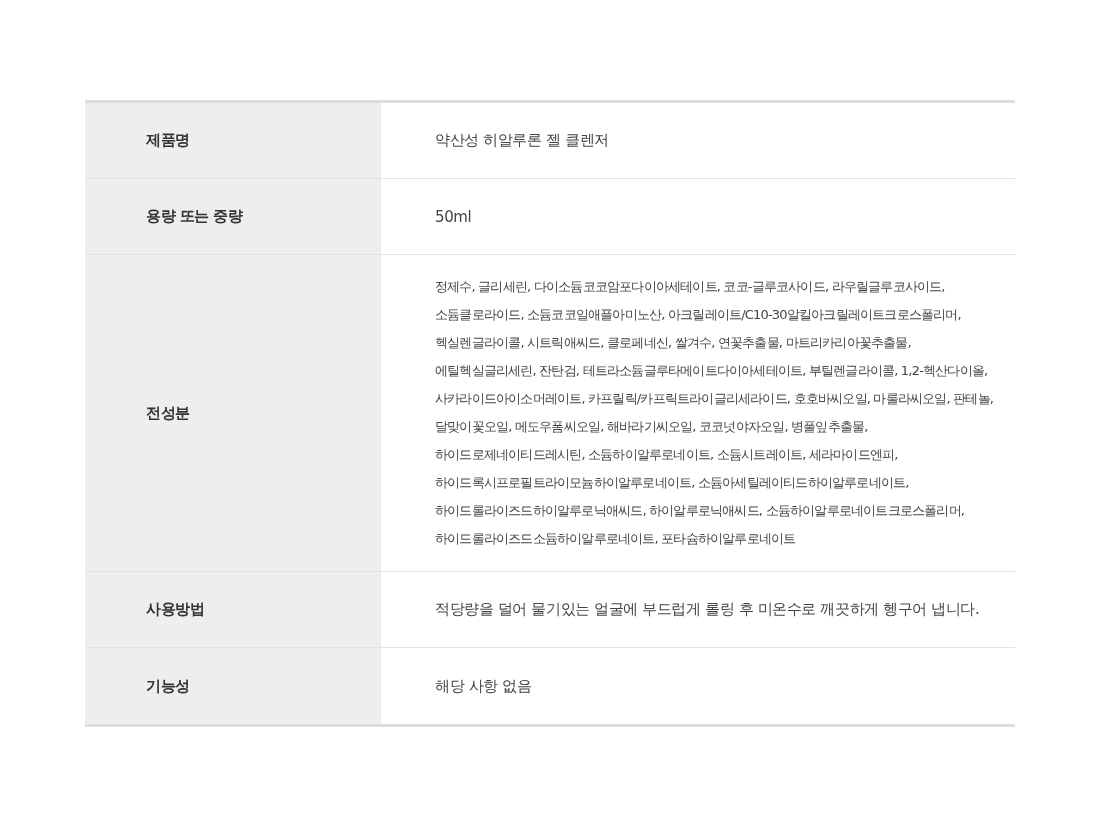 The width and height of the screenshot is (1100, 819). Describe the element at coordinates (233, 610) in the screenshot. I see `row-header-cell: 사용방법` at that location.